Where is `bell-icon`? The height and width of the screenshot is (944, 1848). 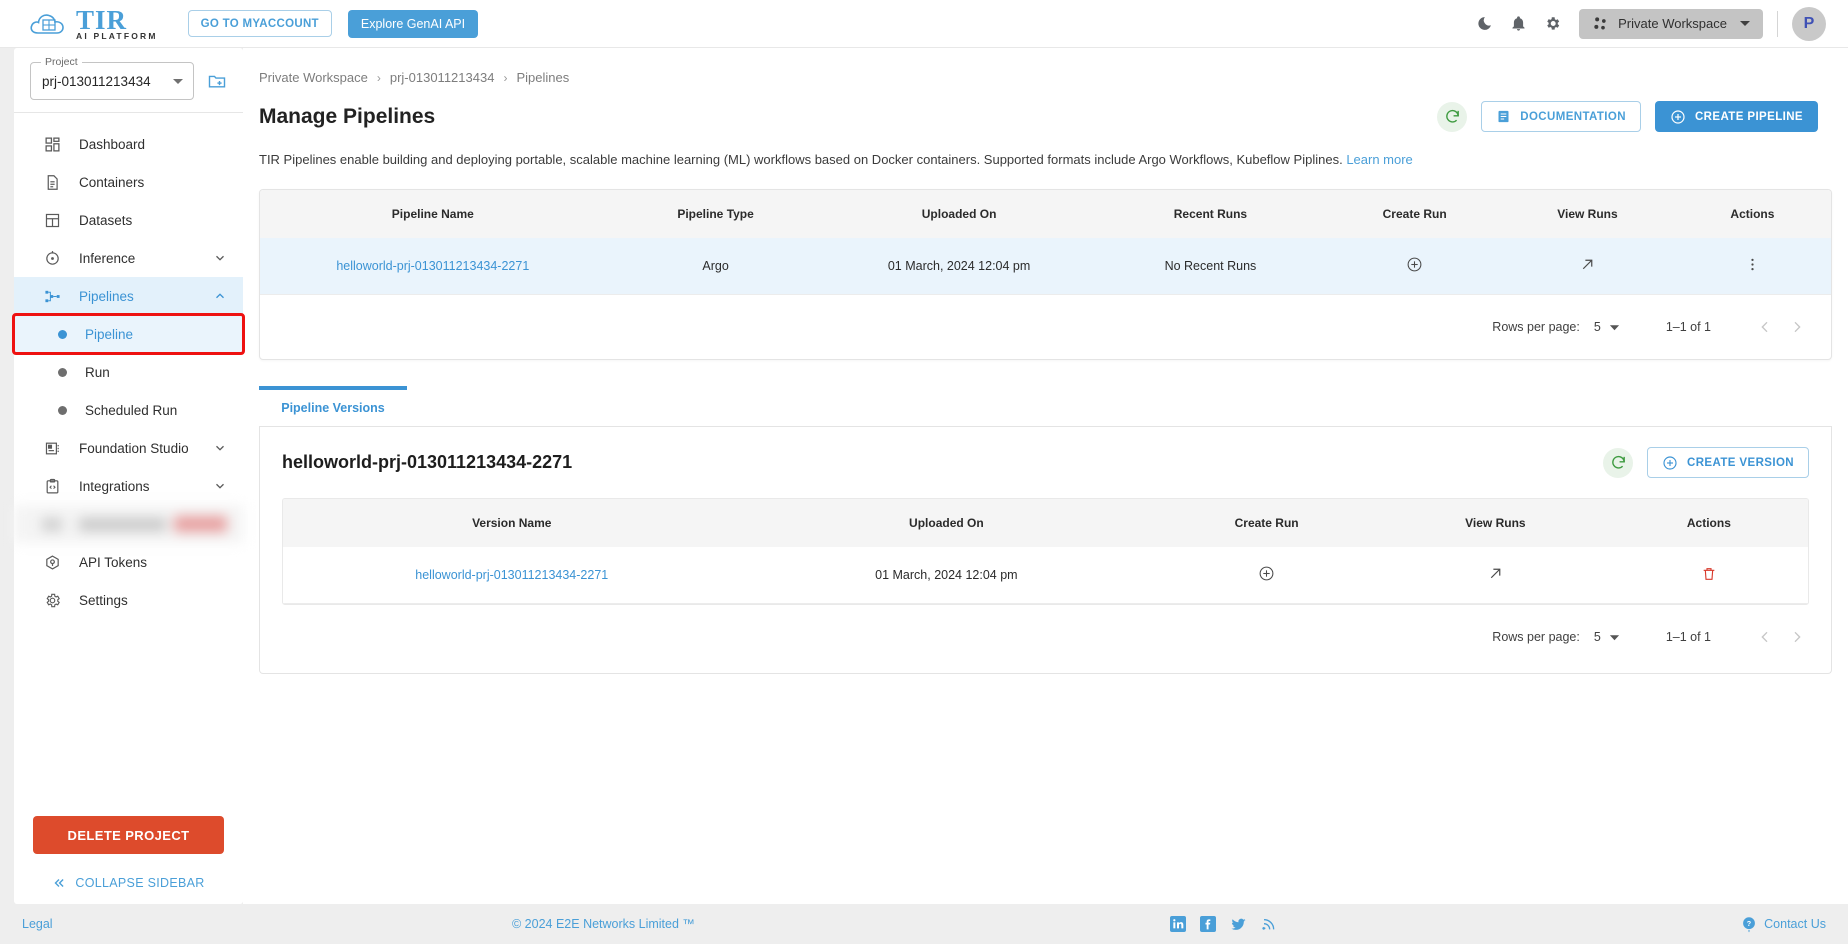 bell-icon is located at coordinates (1518, 24).